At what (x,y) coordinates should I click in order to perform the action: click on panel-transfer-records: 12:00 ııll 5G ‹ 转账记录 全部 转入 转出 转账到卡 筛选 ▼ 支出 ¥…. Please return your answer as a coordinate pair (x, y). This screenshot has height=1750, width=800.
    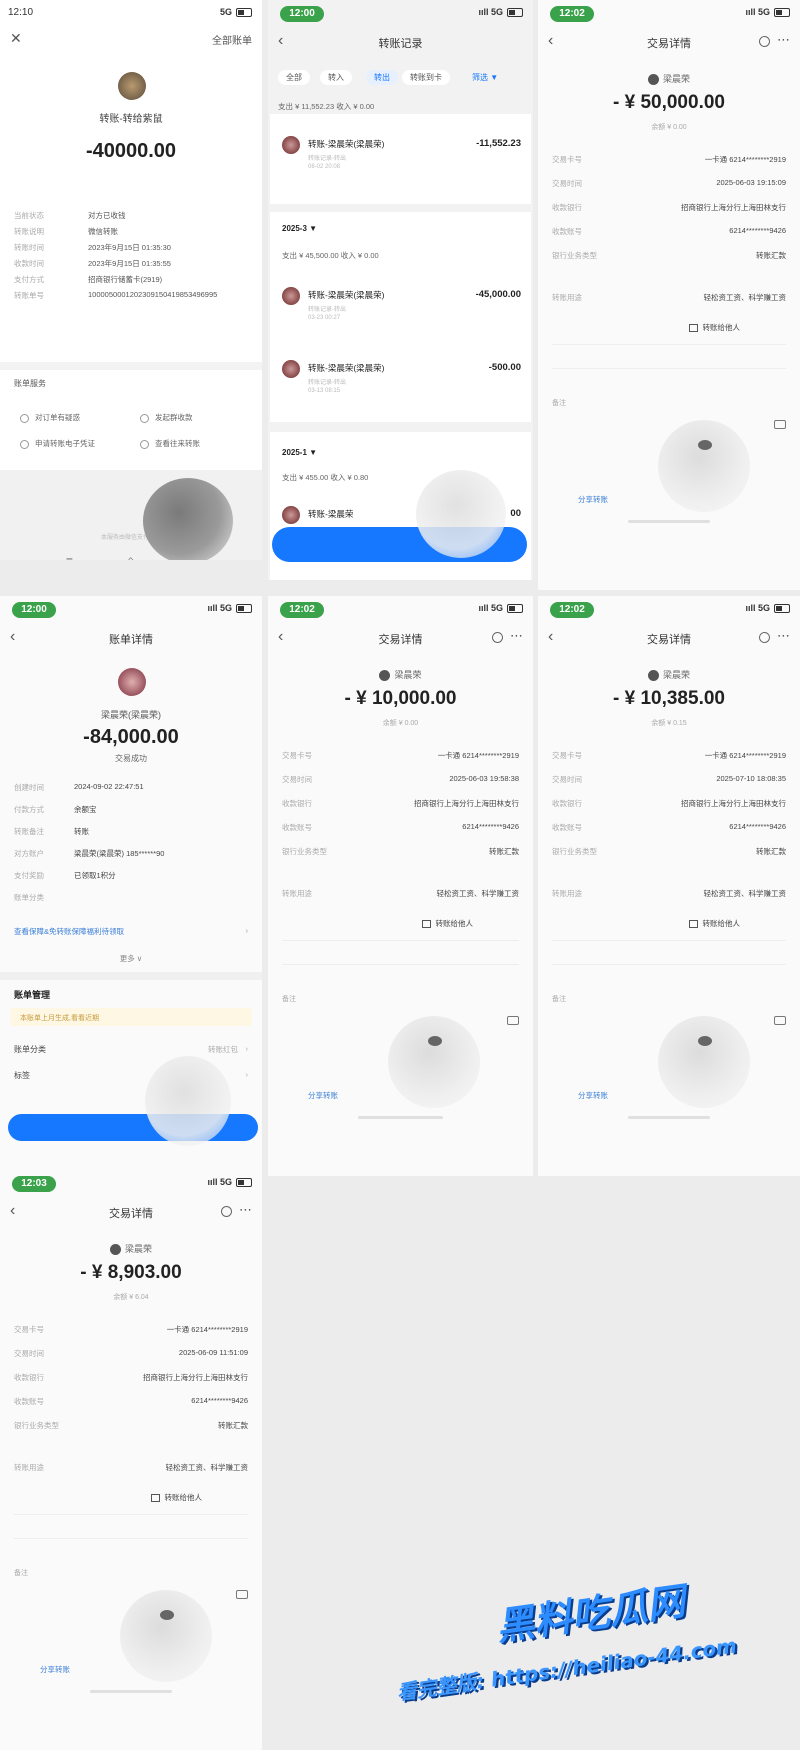
    Looking at the image, I should click on (400, 290).